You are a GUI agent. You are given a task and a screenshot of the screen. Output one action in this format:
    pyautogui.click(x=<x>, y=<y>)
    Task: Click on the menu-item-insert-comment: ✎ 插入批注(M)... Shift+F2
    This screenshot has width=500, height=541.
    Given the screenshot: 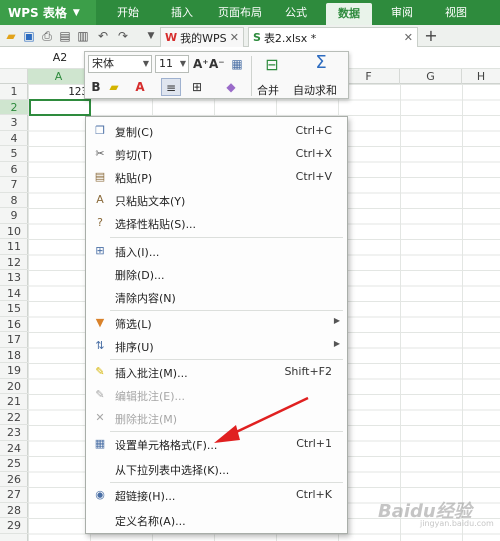 What is the action you would take?
    pyautogui.click(x=216, y=372)
    